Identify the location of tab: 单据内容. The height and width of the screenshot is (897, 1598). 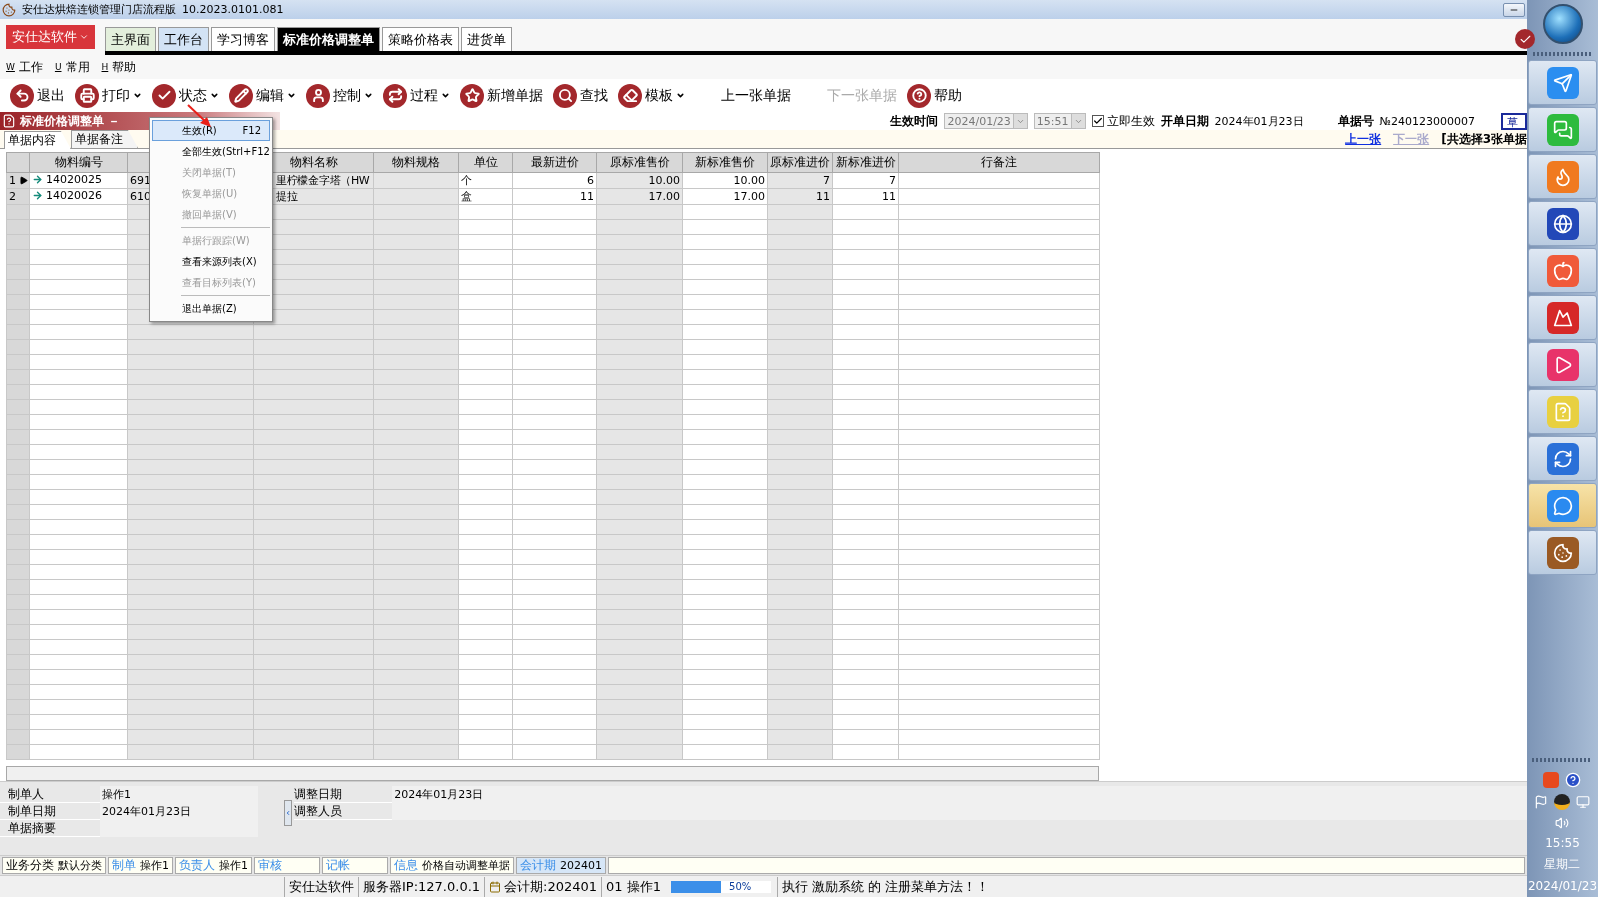
(37, 140).